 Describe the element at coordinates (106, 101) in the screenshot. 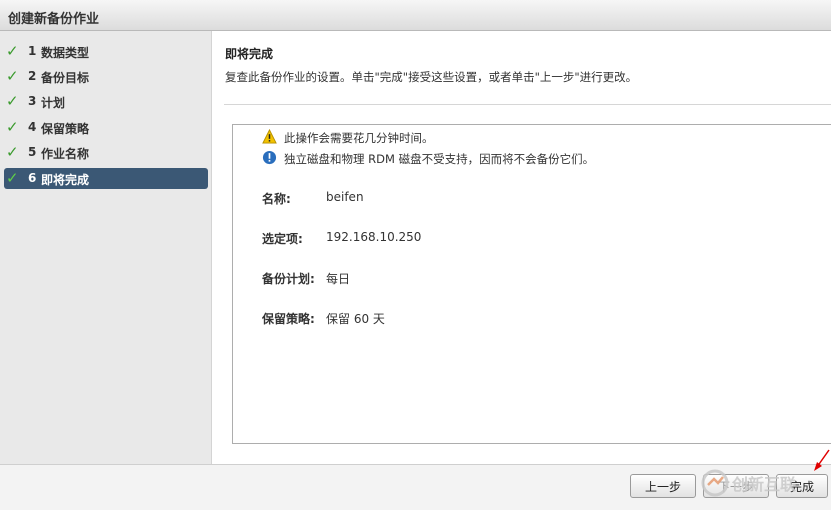

I see `wizard-step-3: ✓ 3 计划` at that location.